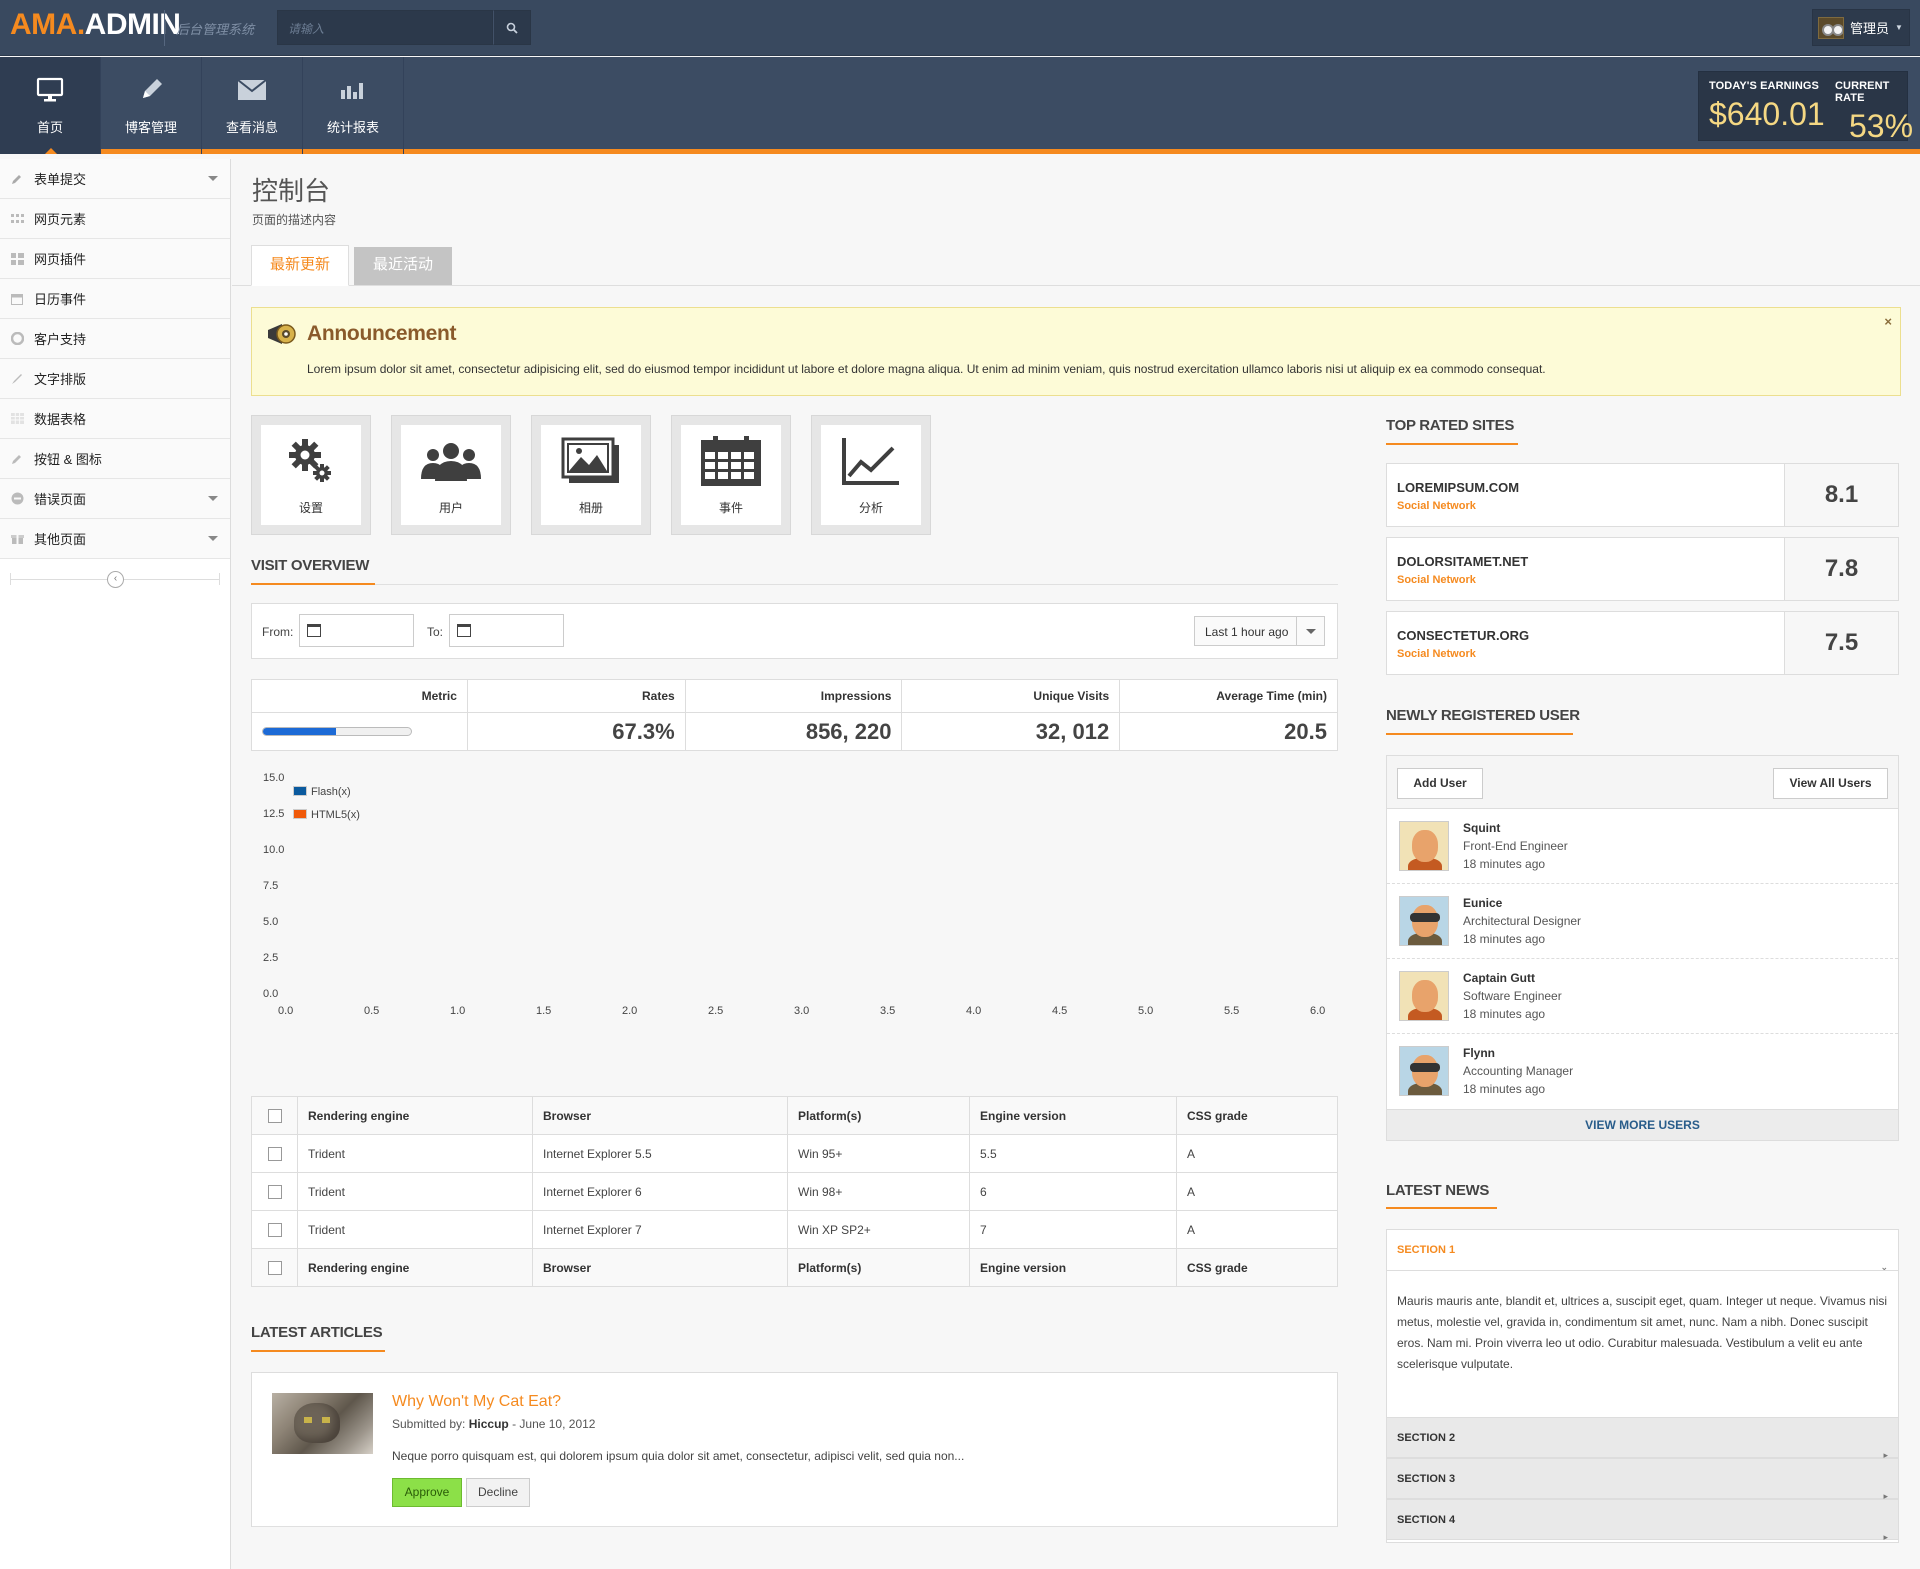 The height and width of the screenshot is (1569, 1920). Describe the element at coordinates (1259, 631) in the screenshot. I see `time-range-select: Last 1 hour ago` at that location.